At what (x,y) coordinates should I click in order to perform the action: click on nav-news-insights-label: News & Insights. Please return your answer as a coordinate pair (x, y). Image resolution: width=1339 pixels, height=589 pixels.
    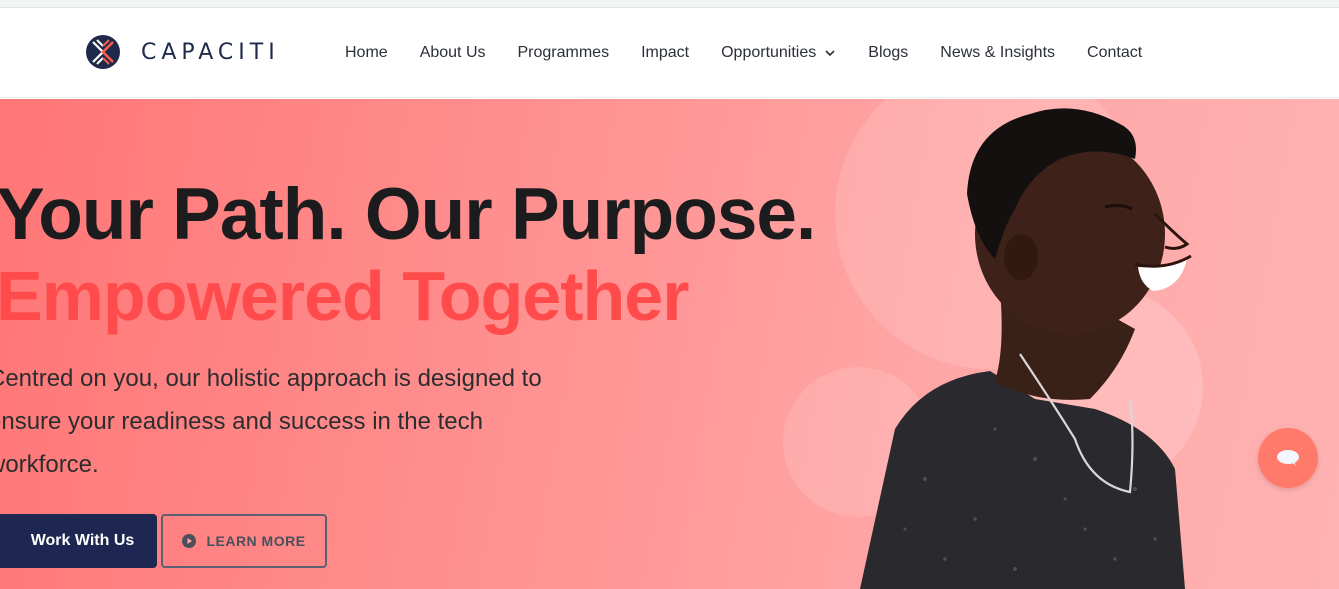
    Looking at the image, I should click on (998, 52).